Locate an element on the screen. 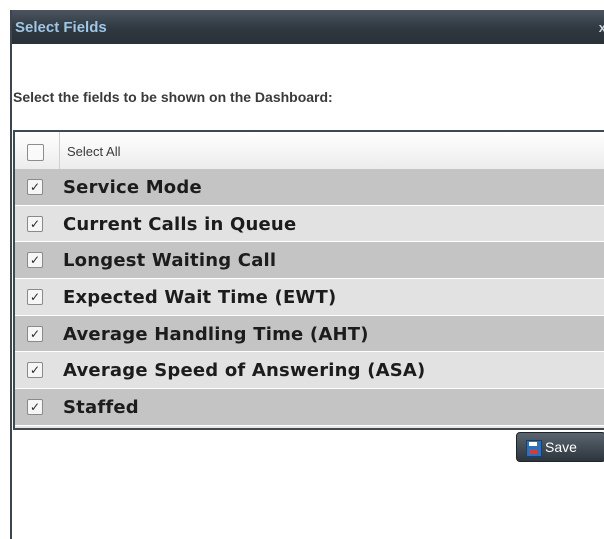 The height and width of the screenshot is (539, 604). select-all-label: Select All is located at coordinates (93, 151).